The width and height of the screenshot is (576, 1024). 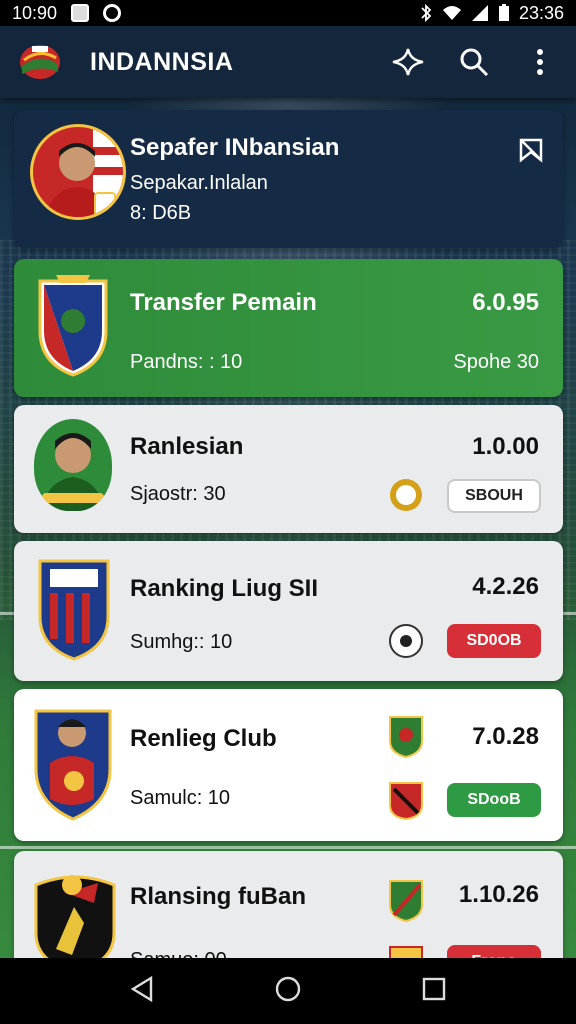 I want to click on pitch-line, so click(x=288, y=847).